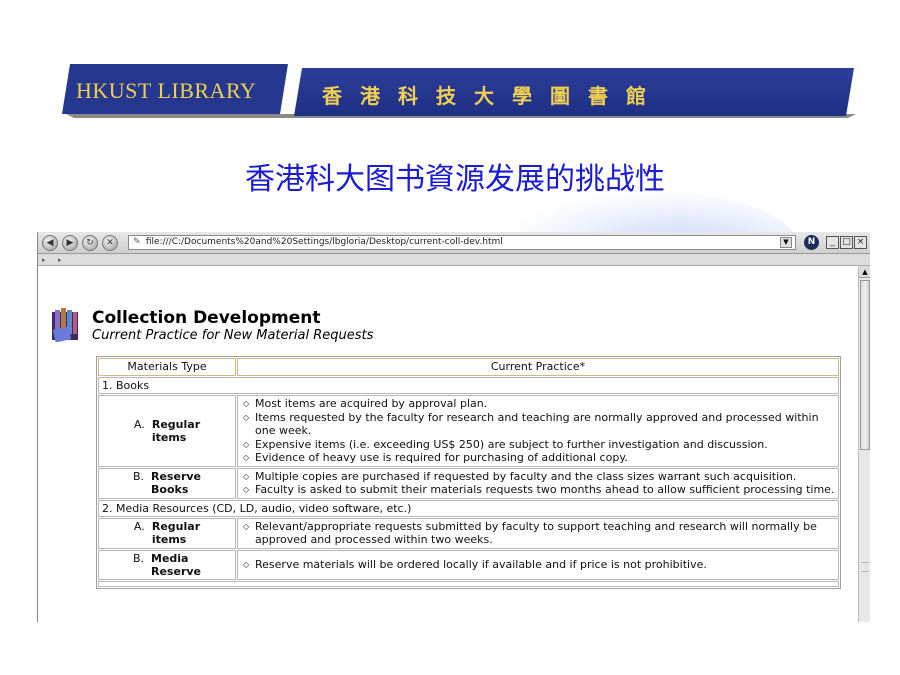  Describe the element at coordinates (170, 558) in the screenshot. I see `item-label: Media` at that location.